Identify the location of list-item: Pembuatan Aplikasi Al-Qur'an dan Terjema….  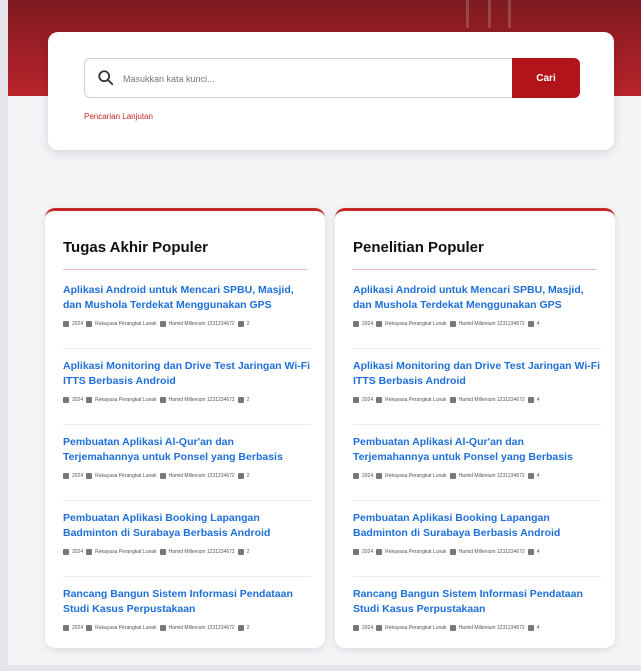
(187, 468).